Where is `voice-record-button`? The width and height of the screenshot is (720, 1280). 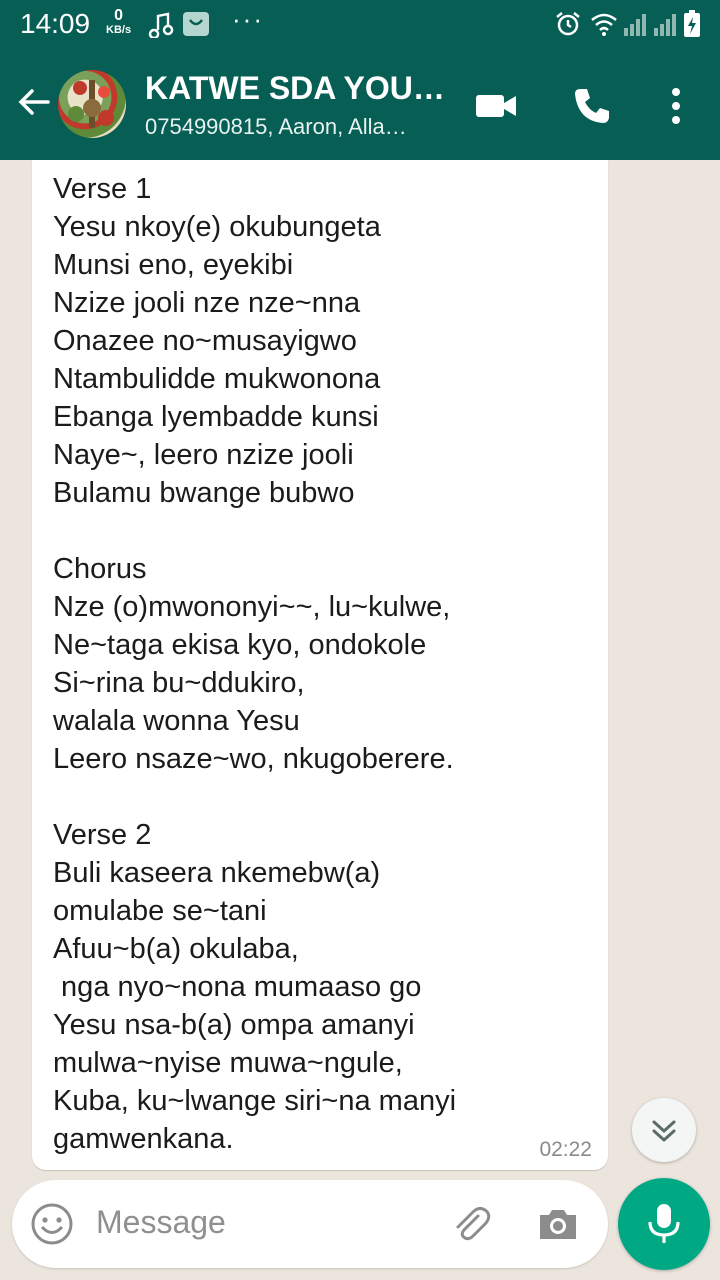
voice-record-button is located at coordinates (664, 1224).